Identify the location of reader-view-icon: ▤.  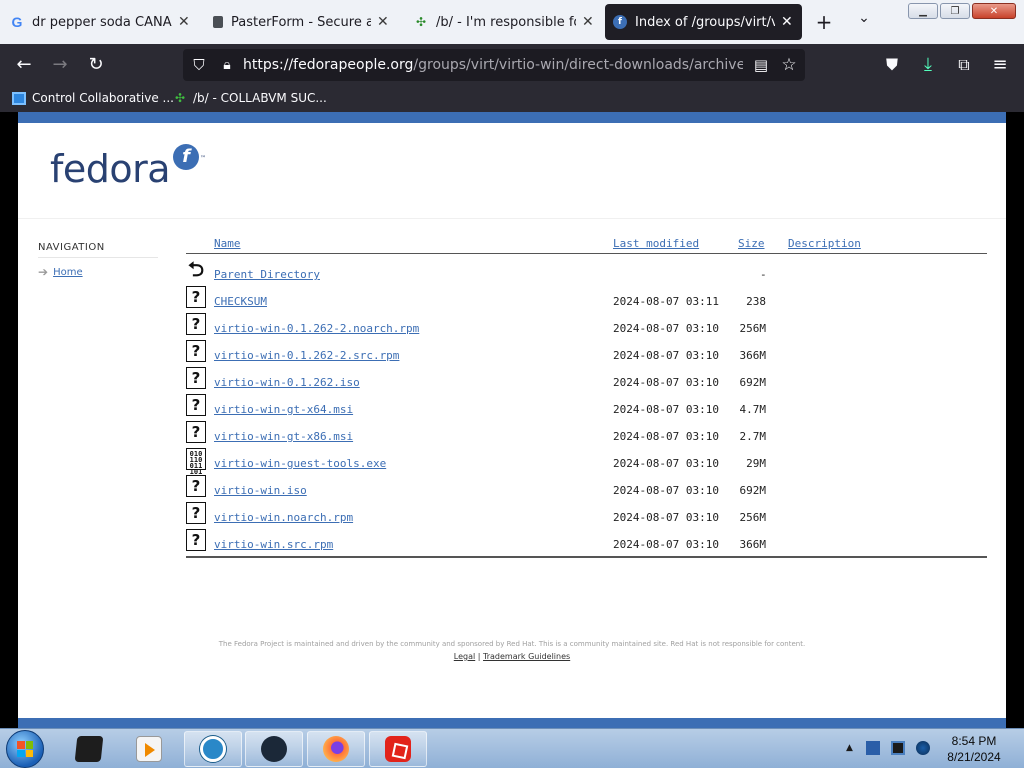
(761, 65).